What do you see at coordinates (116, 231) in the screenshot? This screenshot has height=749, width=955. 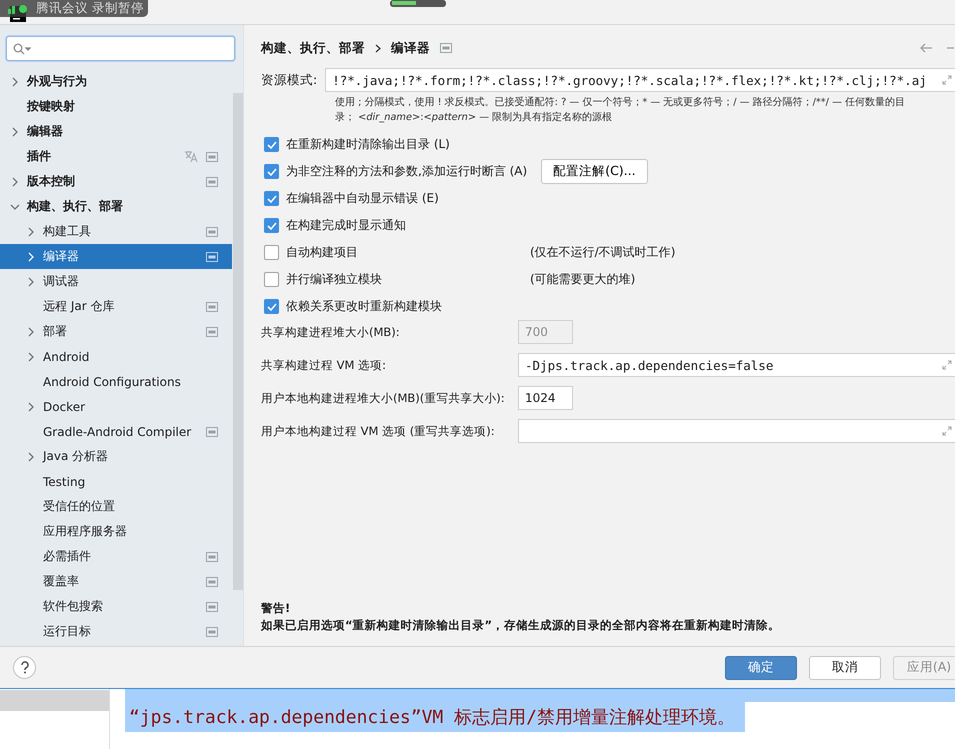 I see `tree-item: 构建工具` at bounding box center [116, 231].